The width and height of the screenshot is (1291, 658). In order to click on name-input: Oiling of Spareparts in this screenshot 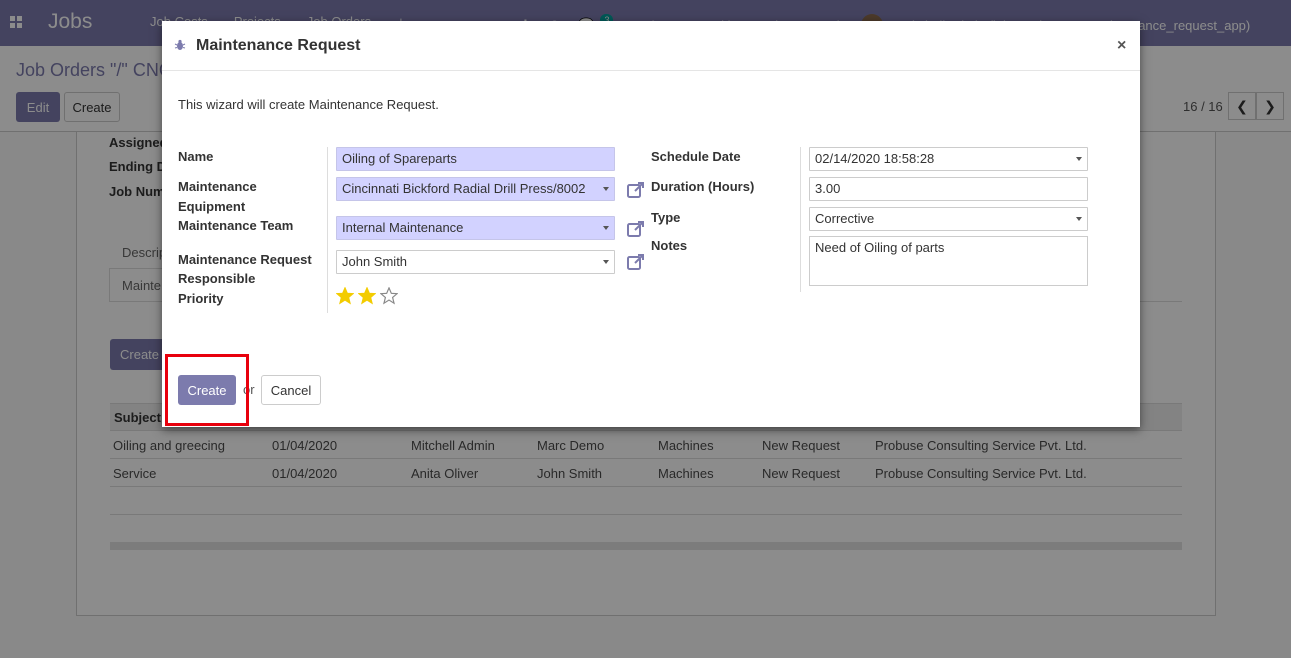, I will do `click(475, 159)`.